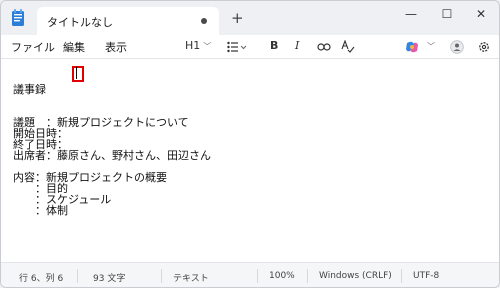 This screenshot has height=288, width=500. Describe the element at coordinates (426, 276) in the screenshot. I see `encoding: UTF-8` at that location.